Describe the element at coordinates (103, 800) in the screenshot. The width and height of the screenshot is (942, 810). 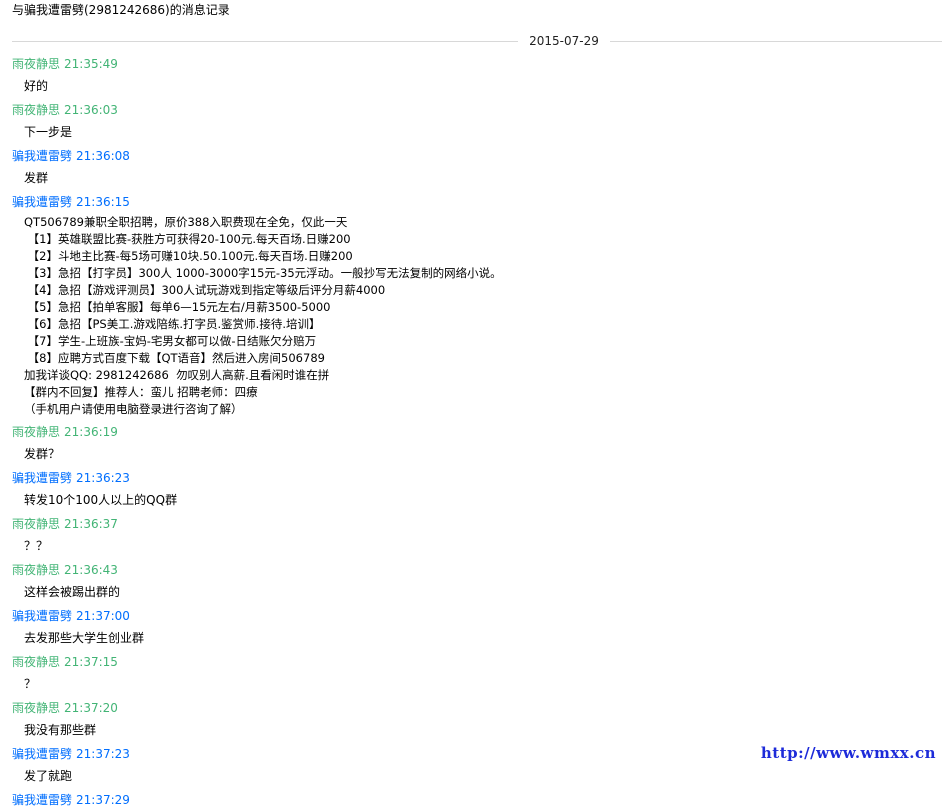
I see `message-time: 21:37:29` at that location.